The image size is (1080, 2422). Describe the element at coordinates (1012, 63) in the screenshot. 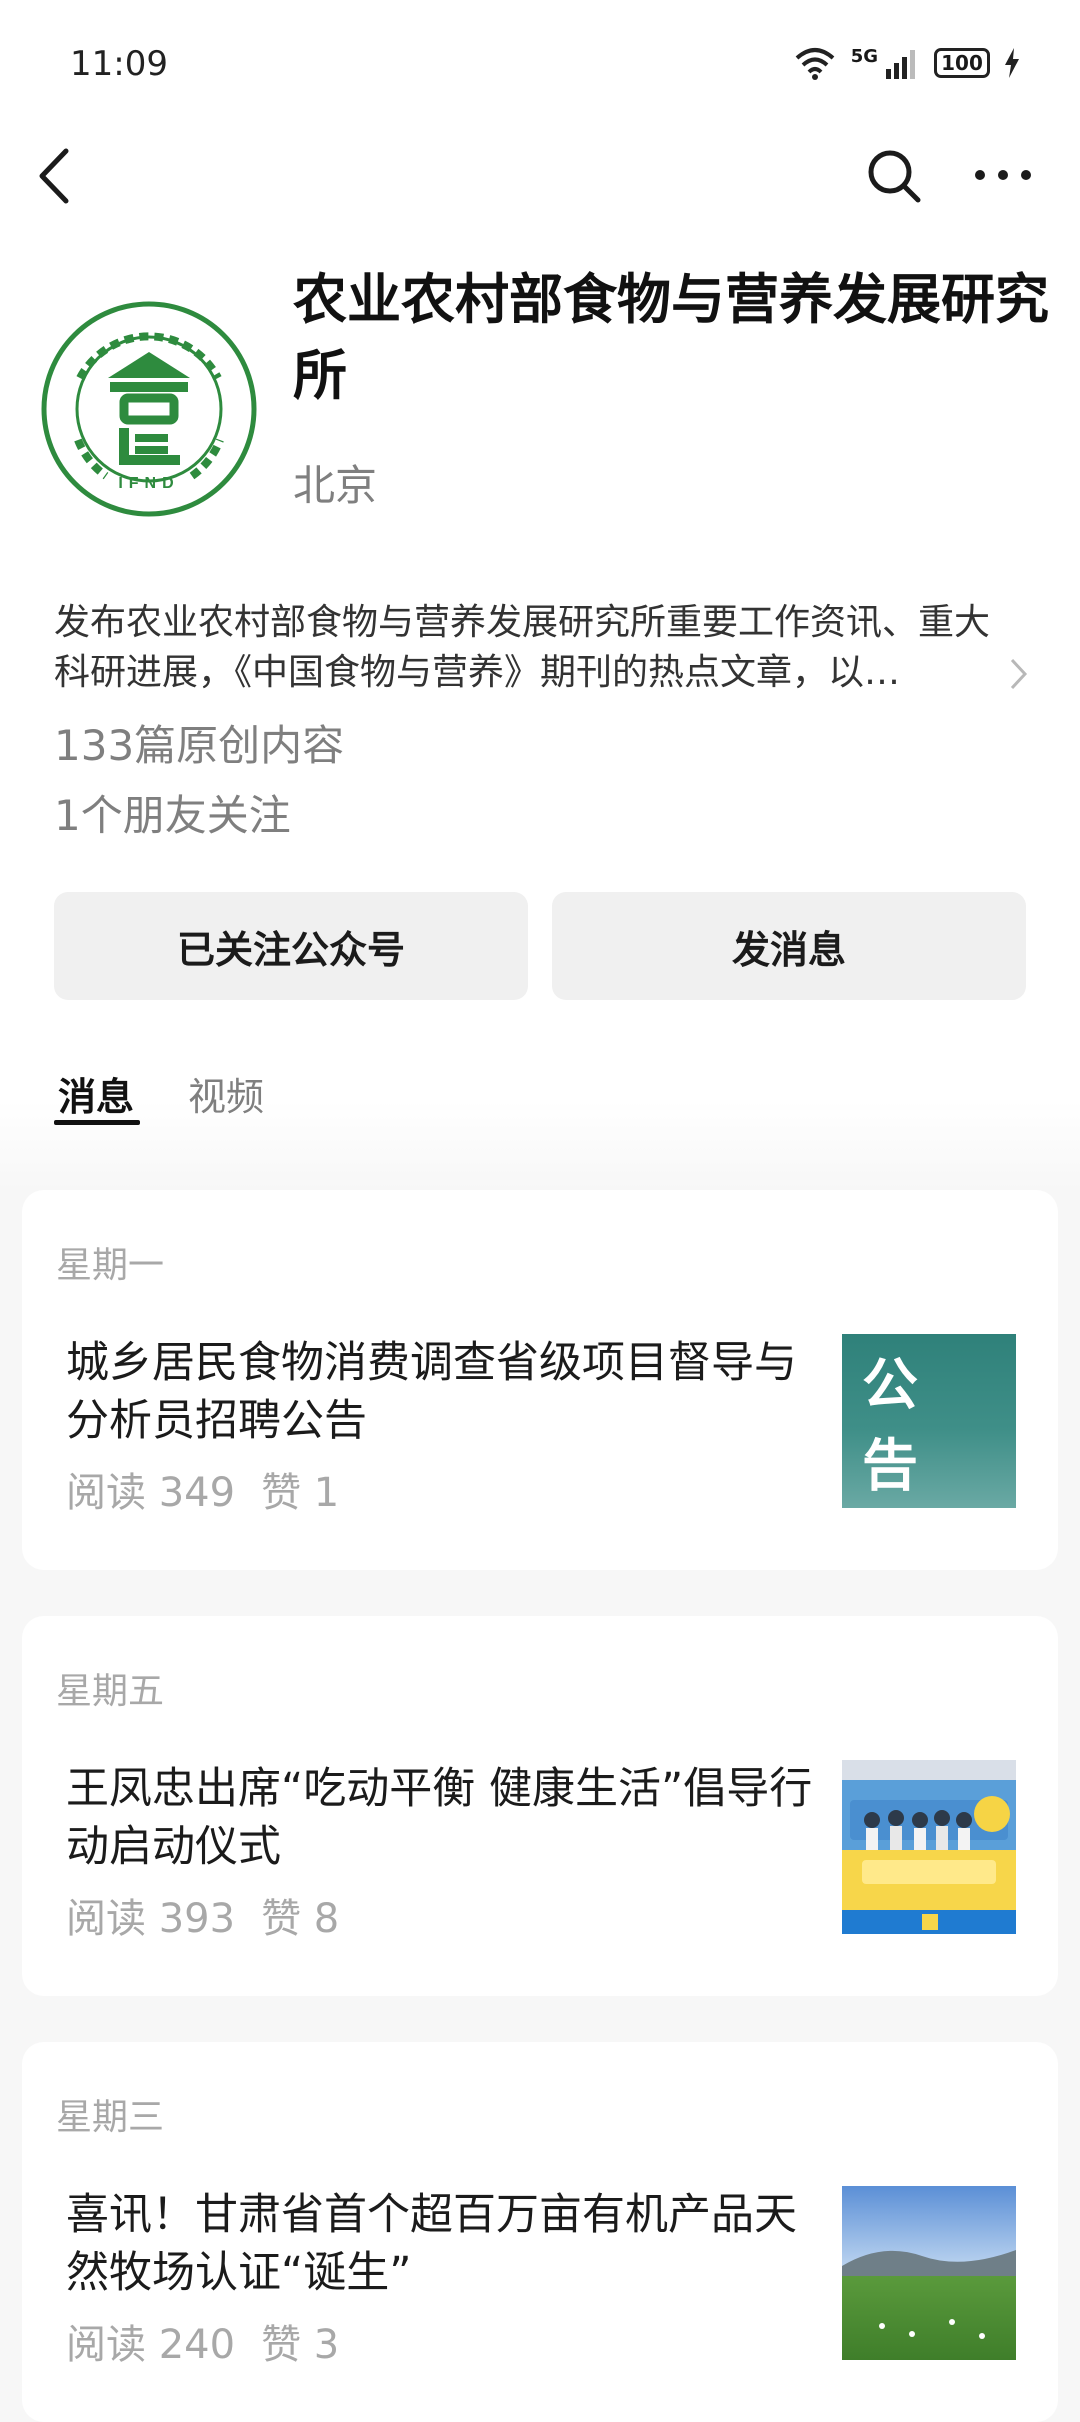

I see `charging-icon` at that location.